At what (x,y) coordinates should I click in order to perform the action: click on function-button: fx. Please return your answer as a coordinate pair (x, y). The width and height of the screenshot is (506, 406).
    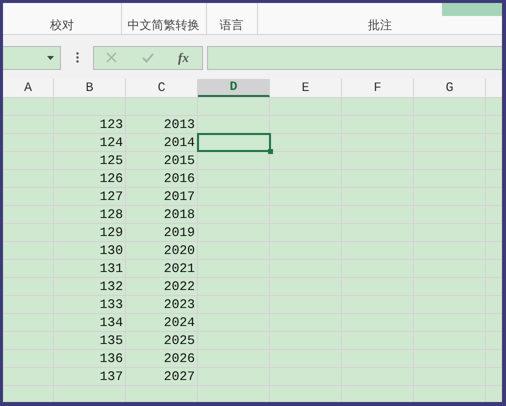
    Looking at the image, I should click on (183, 57).